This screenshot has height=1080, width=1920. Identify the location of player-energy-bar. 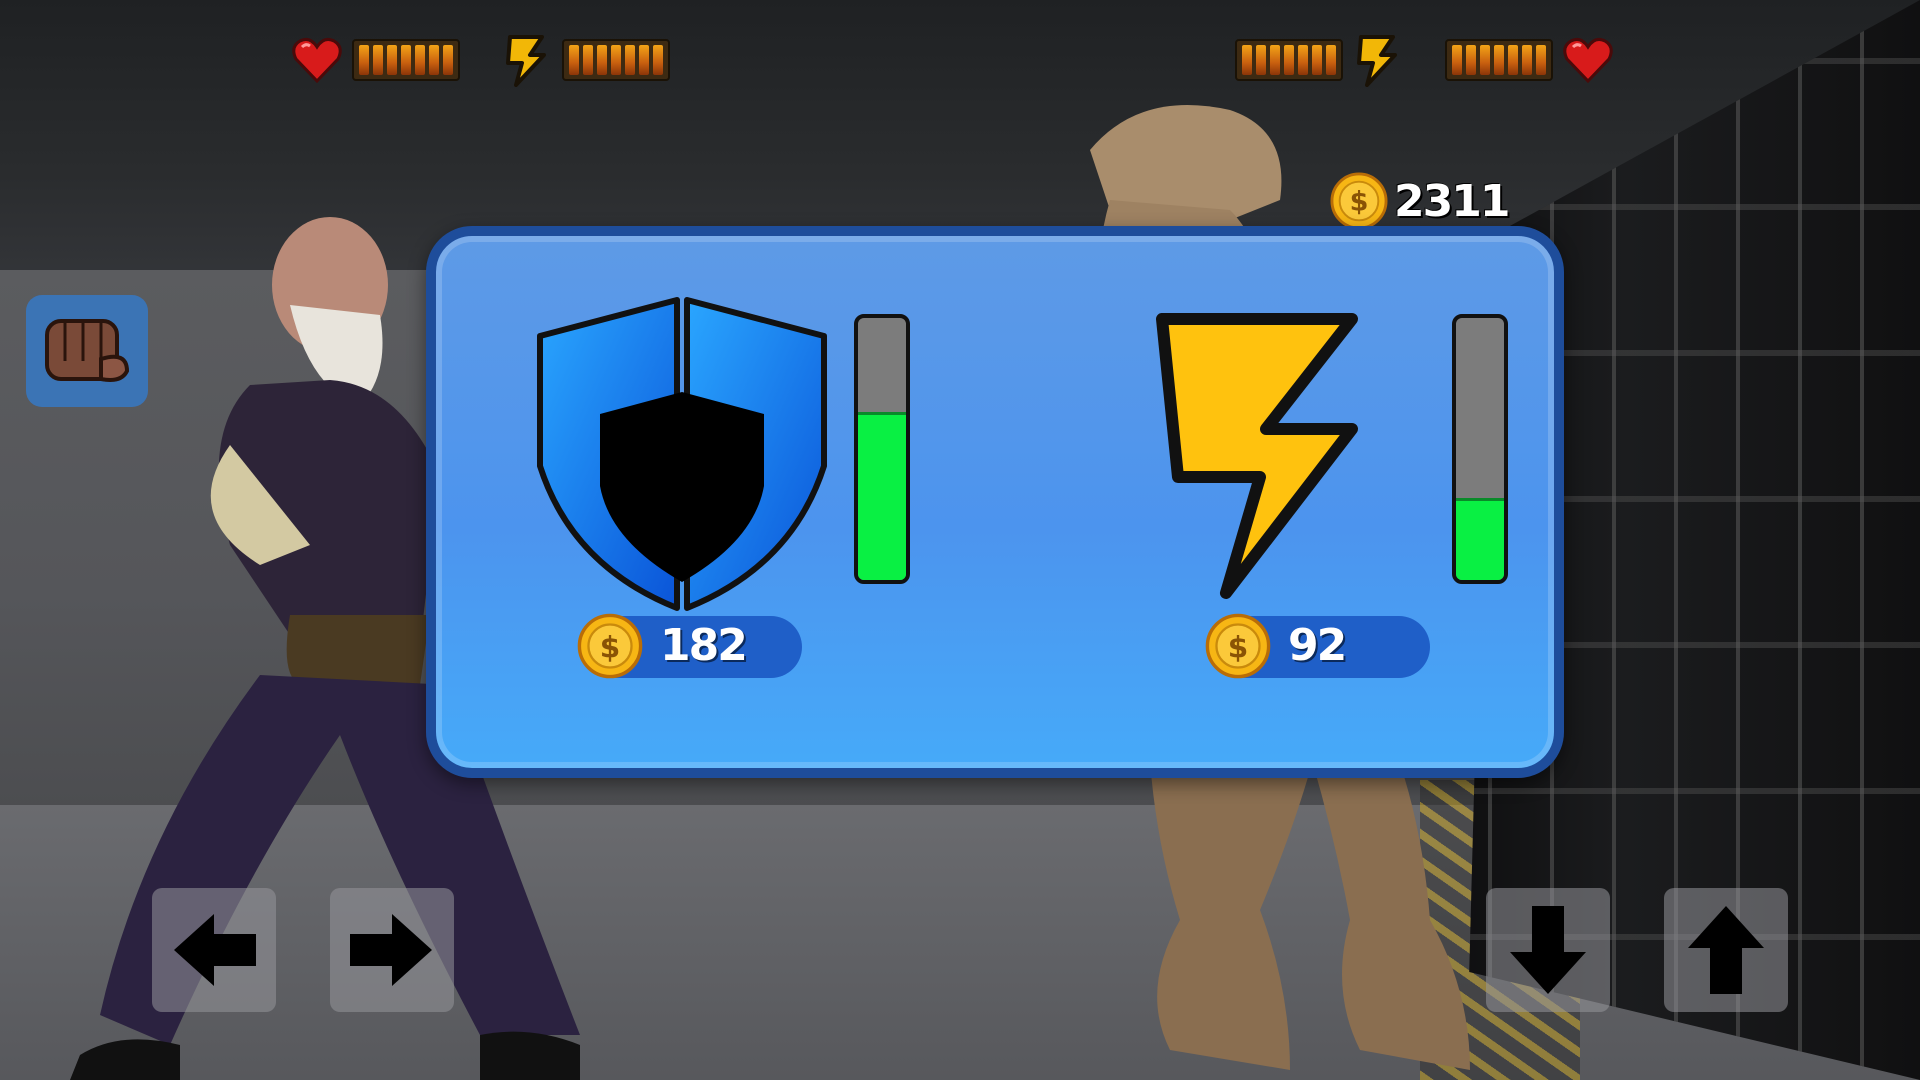
(616, 60).